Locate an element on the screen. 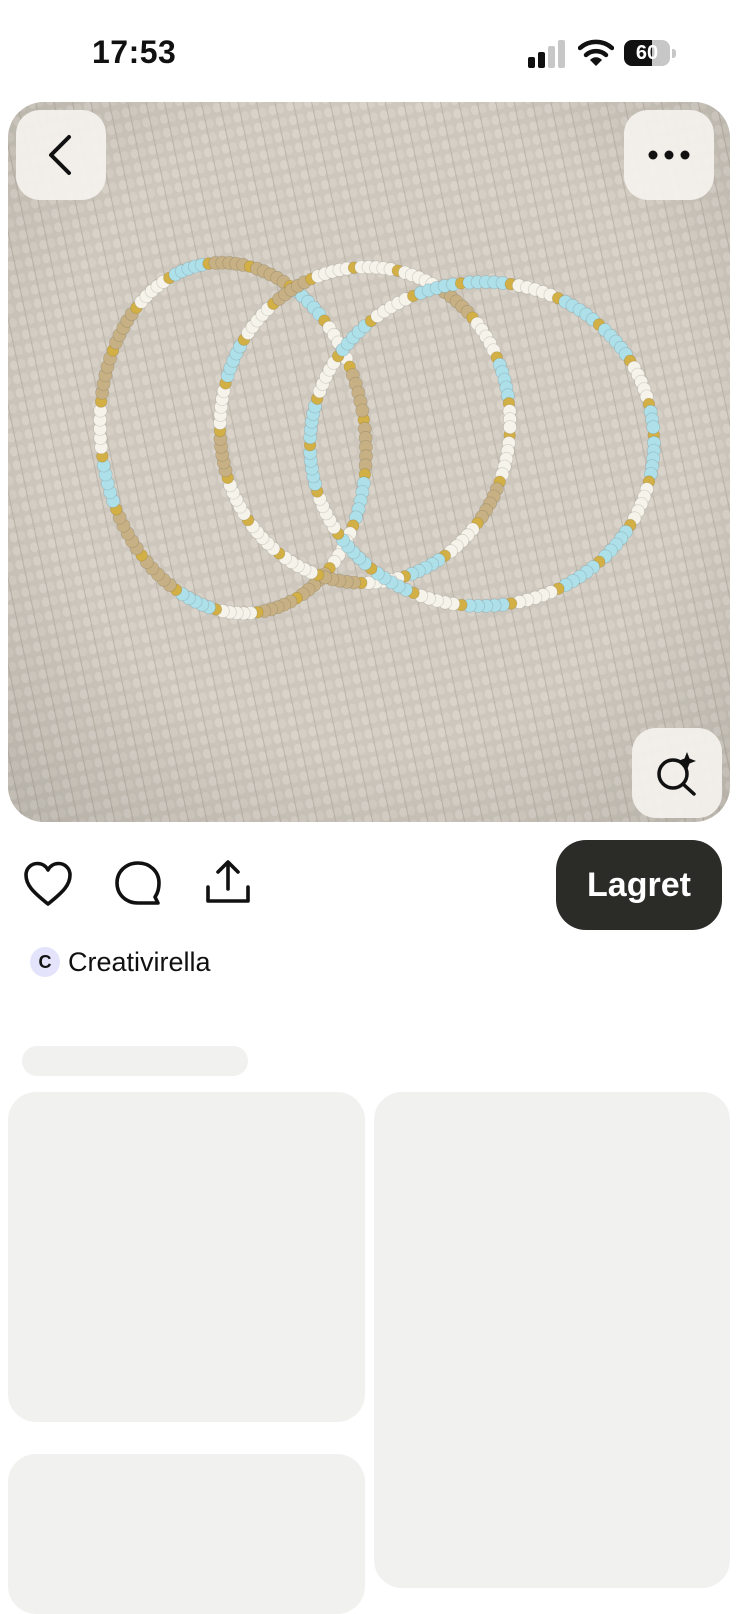 The width and height of the screenshot is (738, 1614). heart-icon is located at coordinates (48, 883).